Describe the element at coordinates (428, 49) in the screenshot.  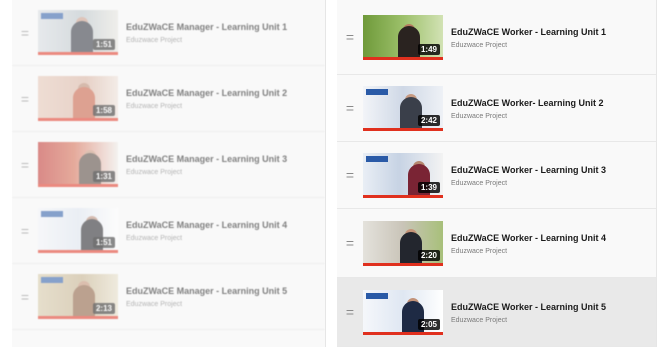
I see `duration-badge: 1:49` at that location.